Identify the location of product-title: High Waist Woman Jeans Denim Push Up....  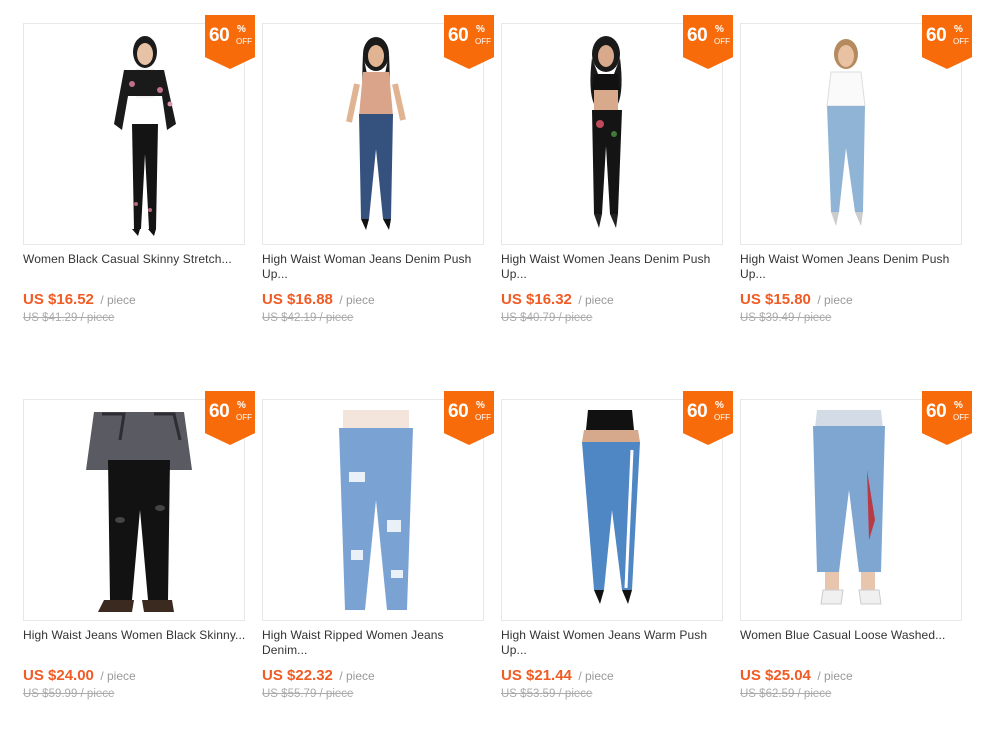
(373, 267).